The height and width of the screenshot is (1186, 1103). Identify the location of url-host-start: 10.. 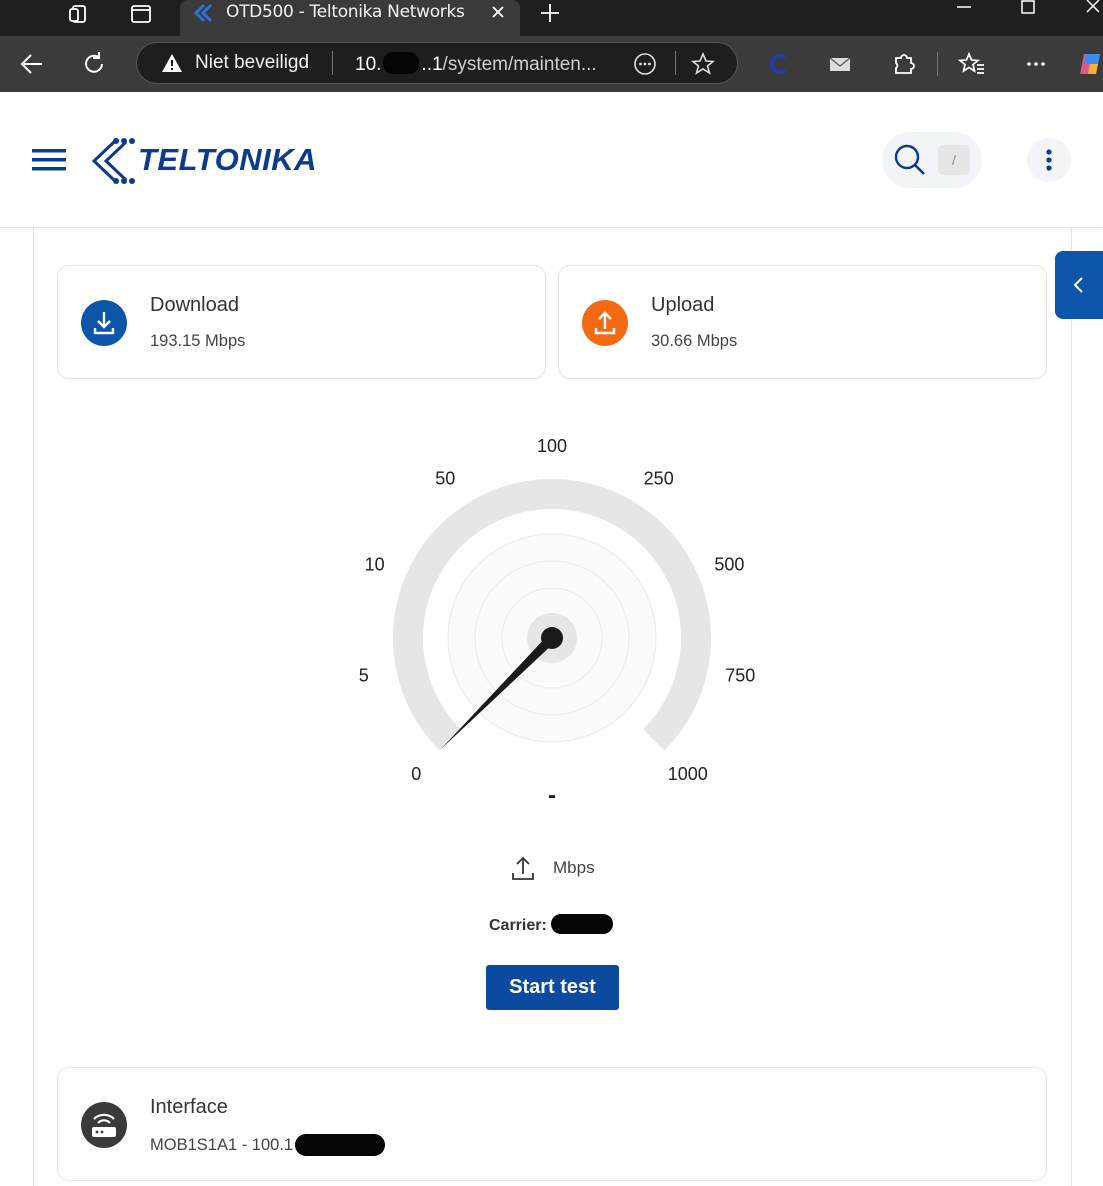
(368, 64).